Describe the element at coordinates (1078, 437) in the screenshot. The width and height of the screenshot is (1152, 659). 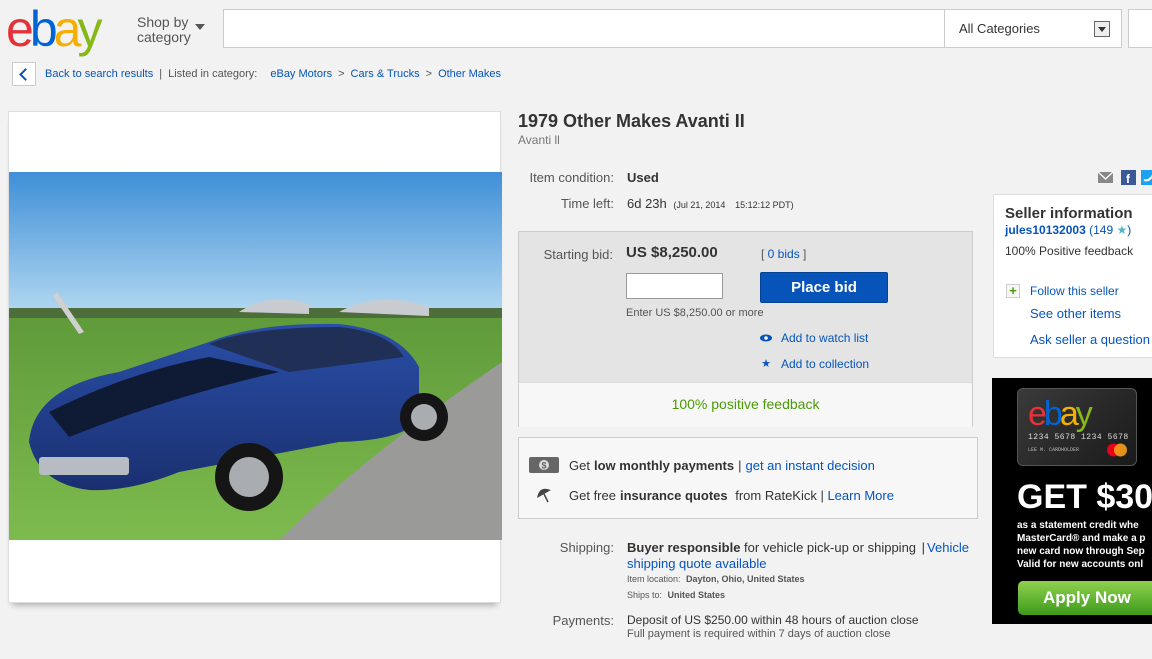
I see `ad-card-number: 1234 5678 1234 5678` at that location.